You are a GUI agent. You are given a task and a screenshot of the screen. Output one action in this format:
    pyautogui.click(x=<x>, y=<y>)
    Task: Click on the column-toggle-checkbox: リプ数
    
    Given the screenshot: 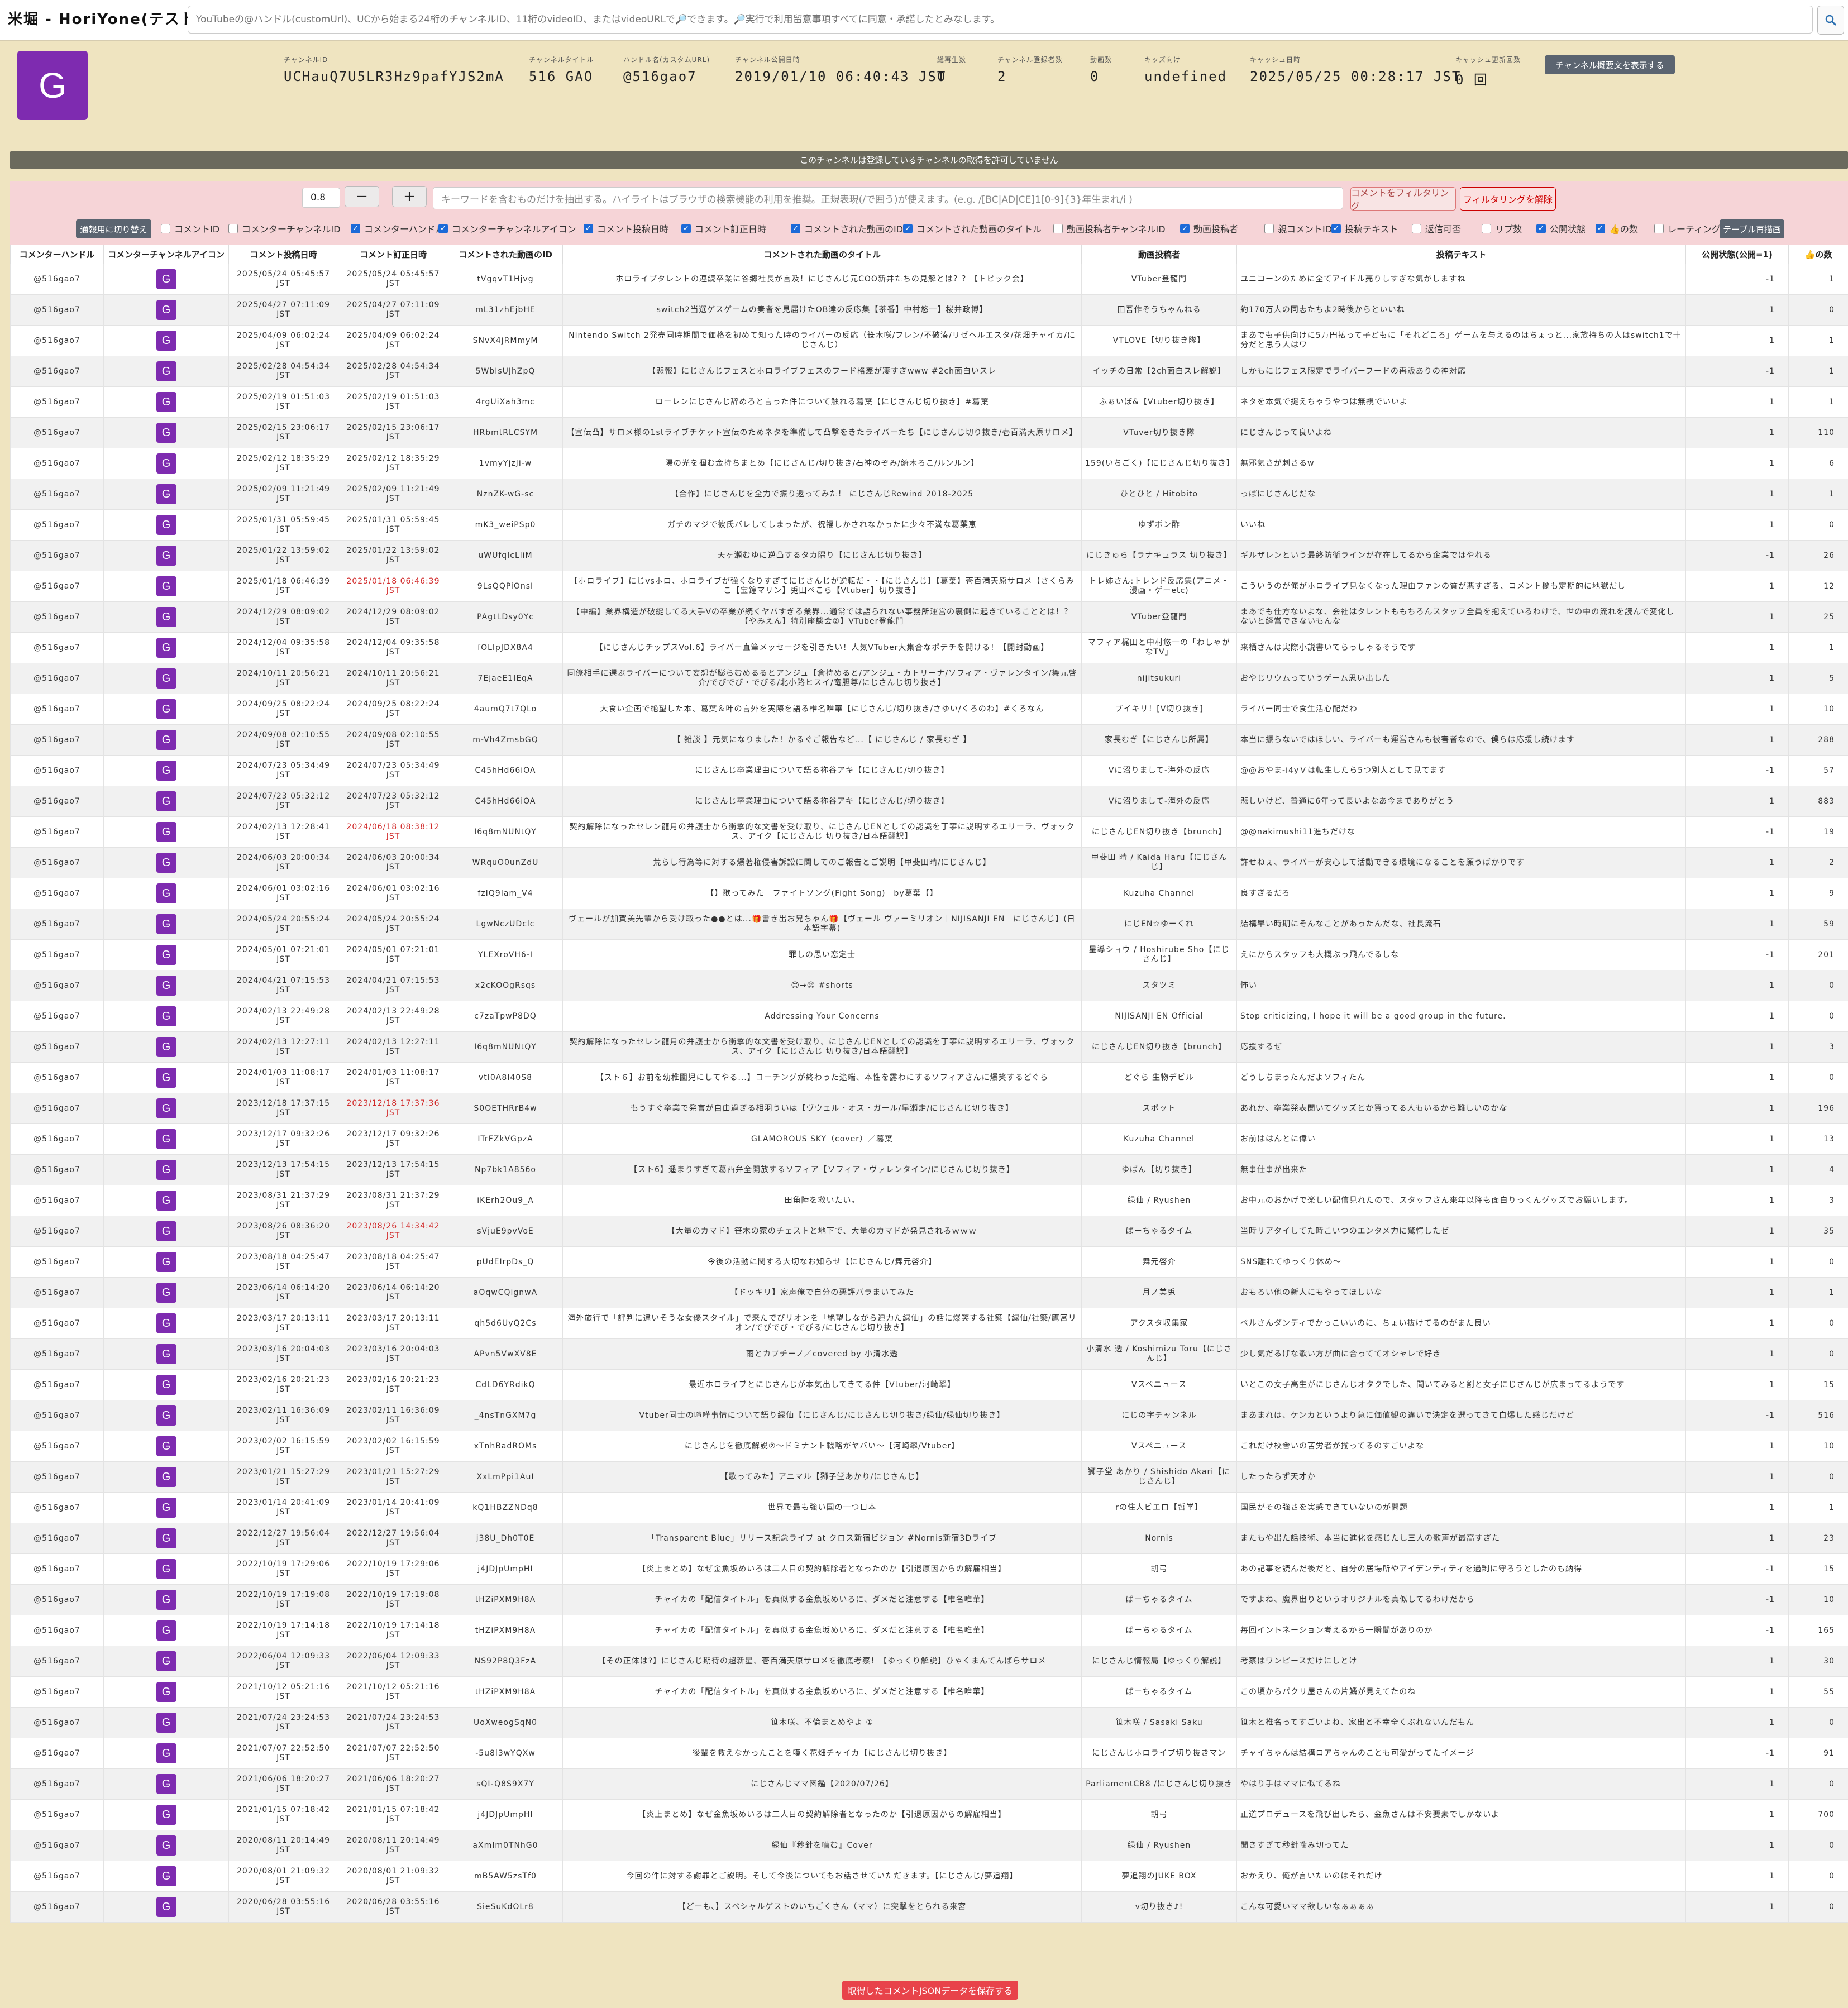 What is the action you would take?
    pyautogui.click(x=1502, y=228)
    